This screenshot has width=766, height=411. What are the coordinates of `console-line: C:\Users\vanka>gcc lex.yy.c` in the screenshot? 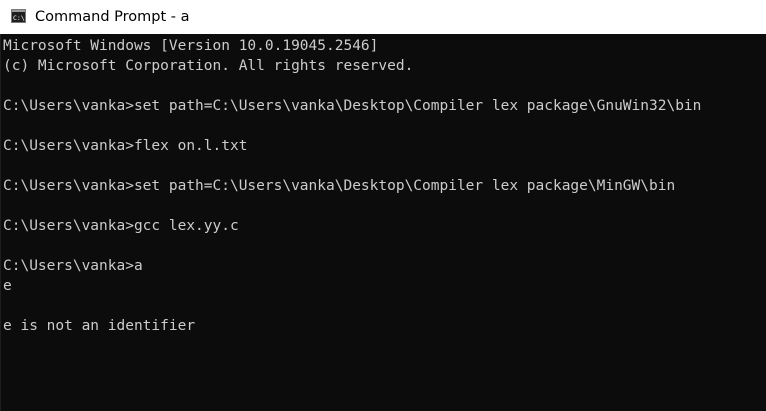 It's located at (121, 226).